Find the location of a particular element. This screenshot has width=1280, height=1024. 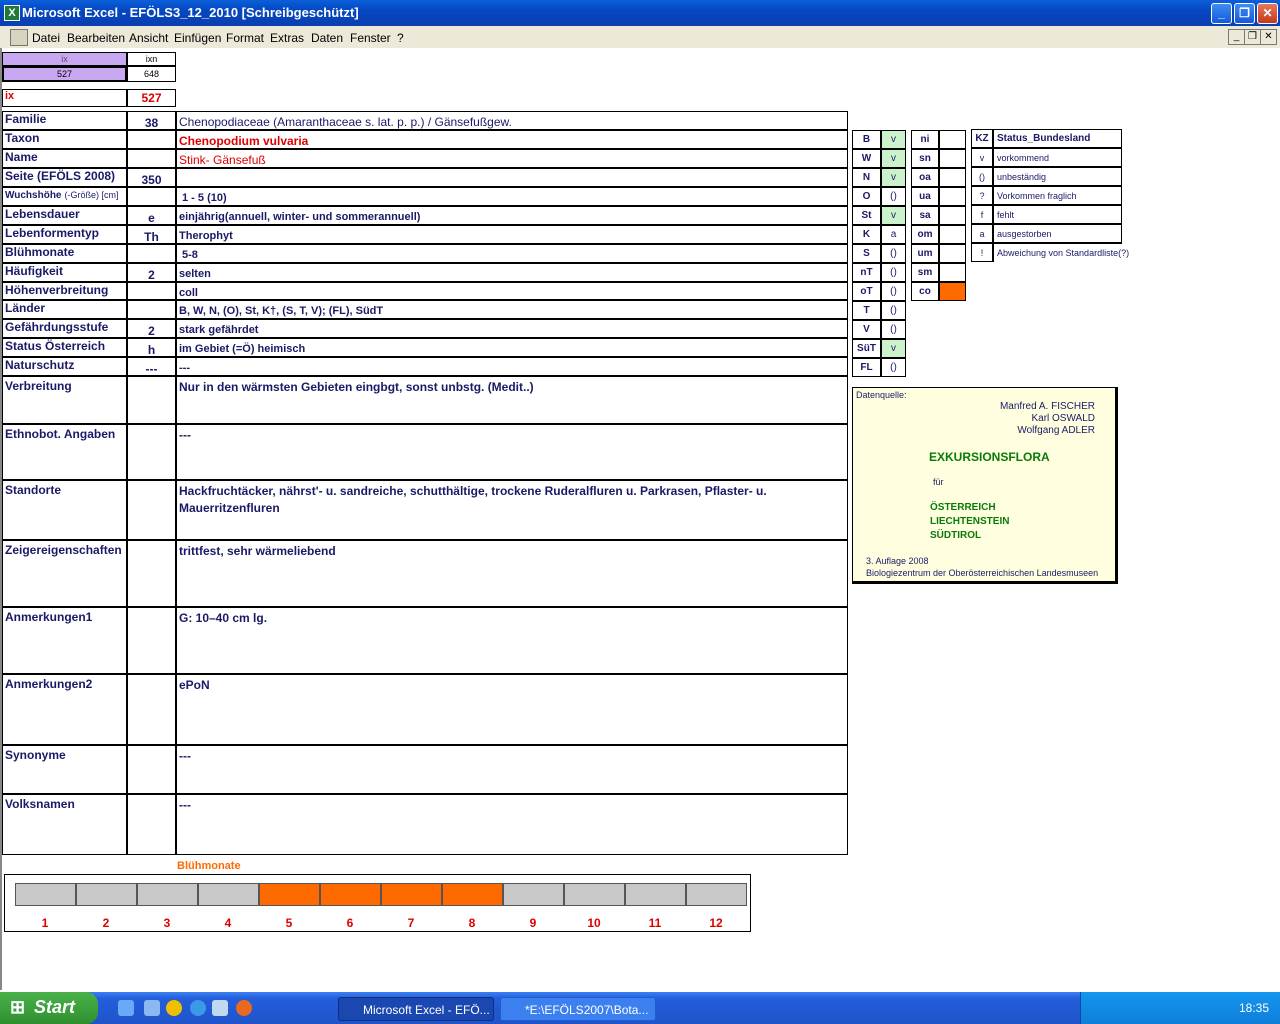

doc-close-button: ✕ is located at coordinates (1268, 37).